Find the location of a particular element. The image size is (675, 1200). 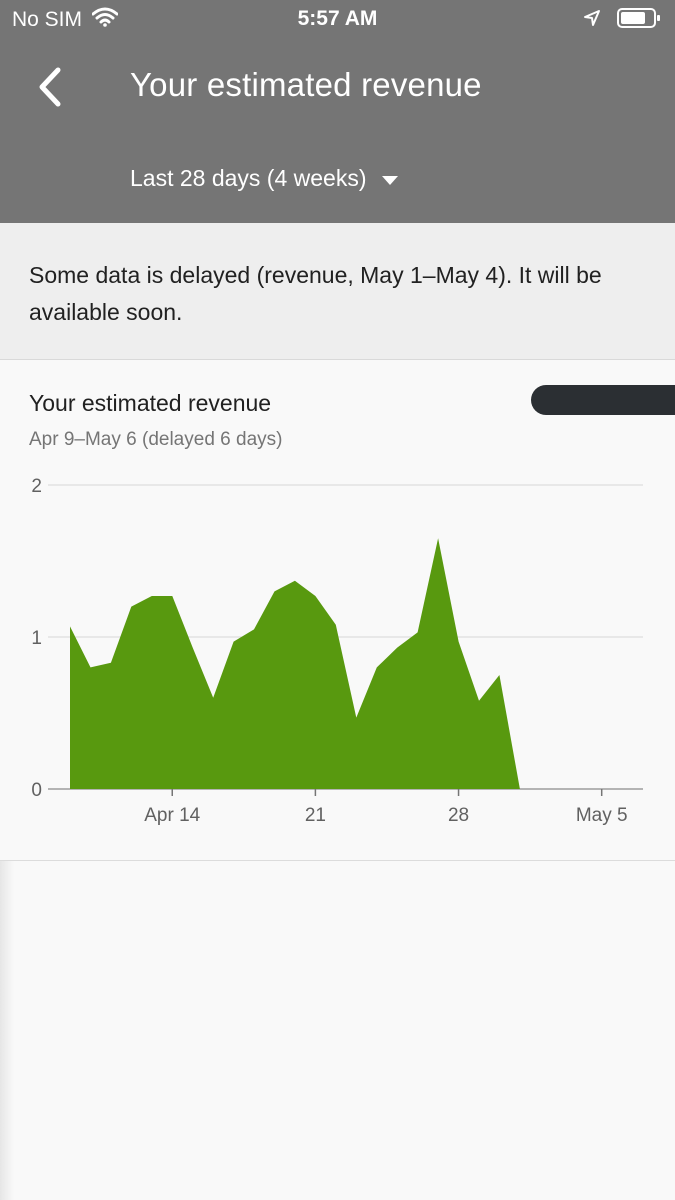

x-tick-label: May 5 is located at coordinates (602, 815).